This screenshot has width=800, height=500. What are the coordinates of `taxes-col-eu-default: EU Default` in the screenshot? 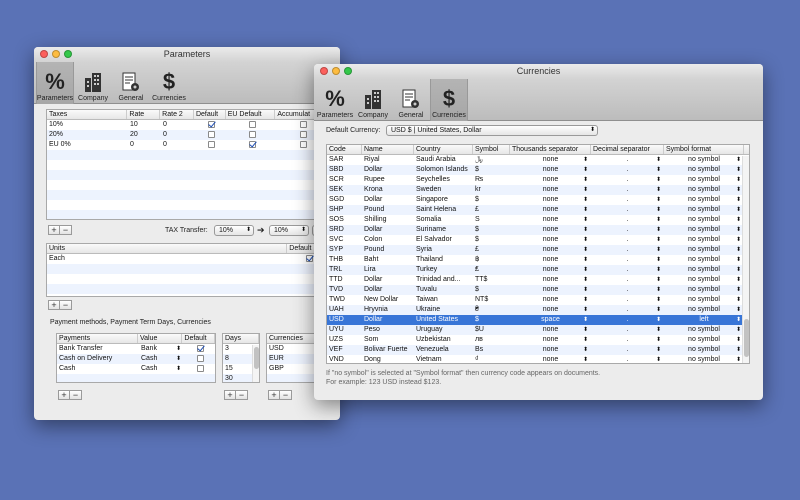 It's located at (251, 114).